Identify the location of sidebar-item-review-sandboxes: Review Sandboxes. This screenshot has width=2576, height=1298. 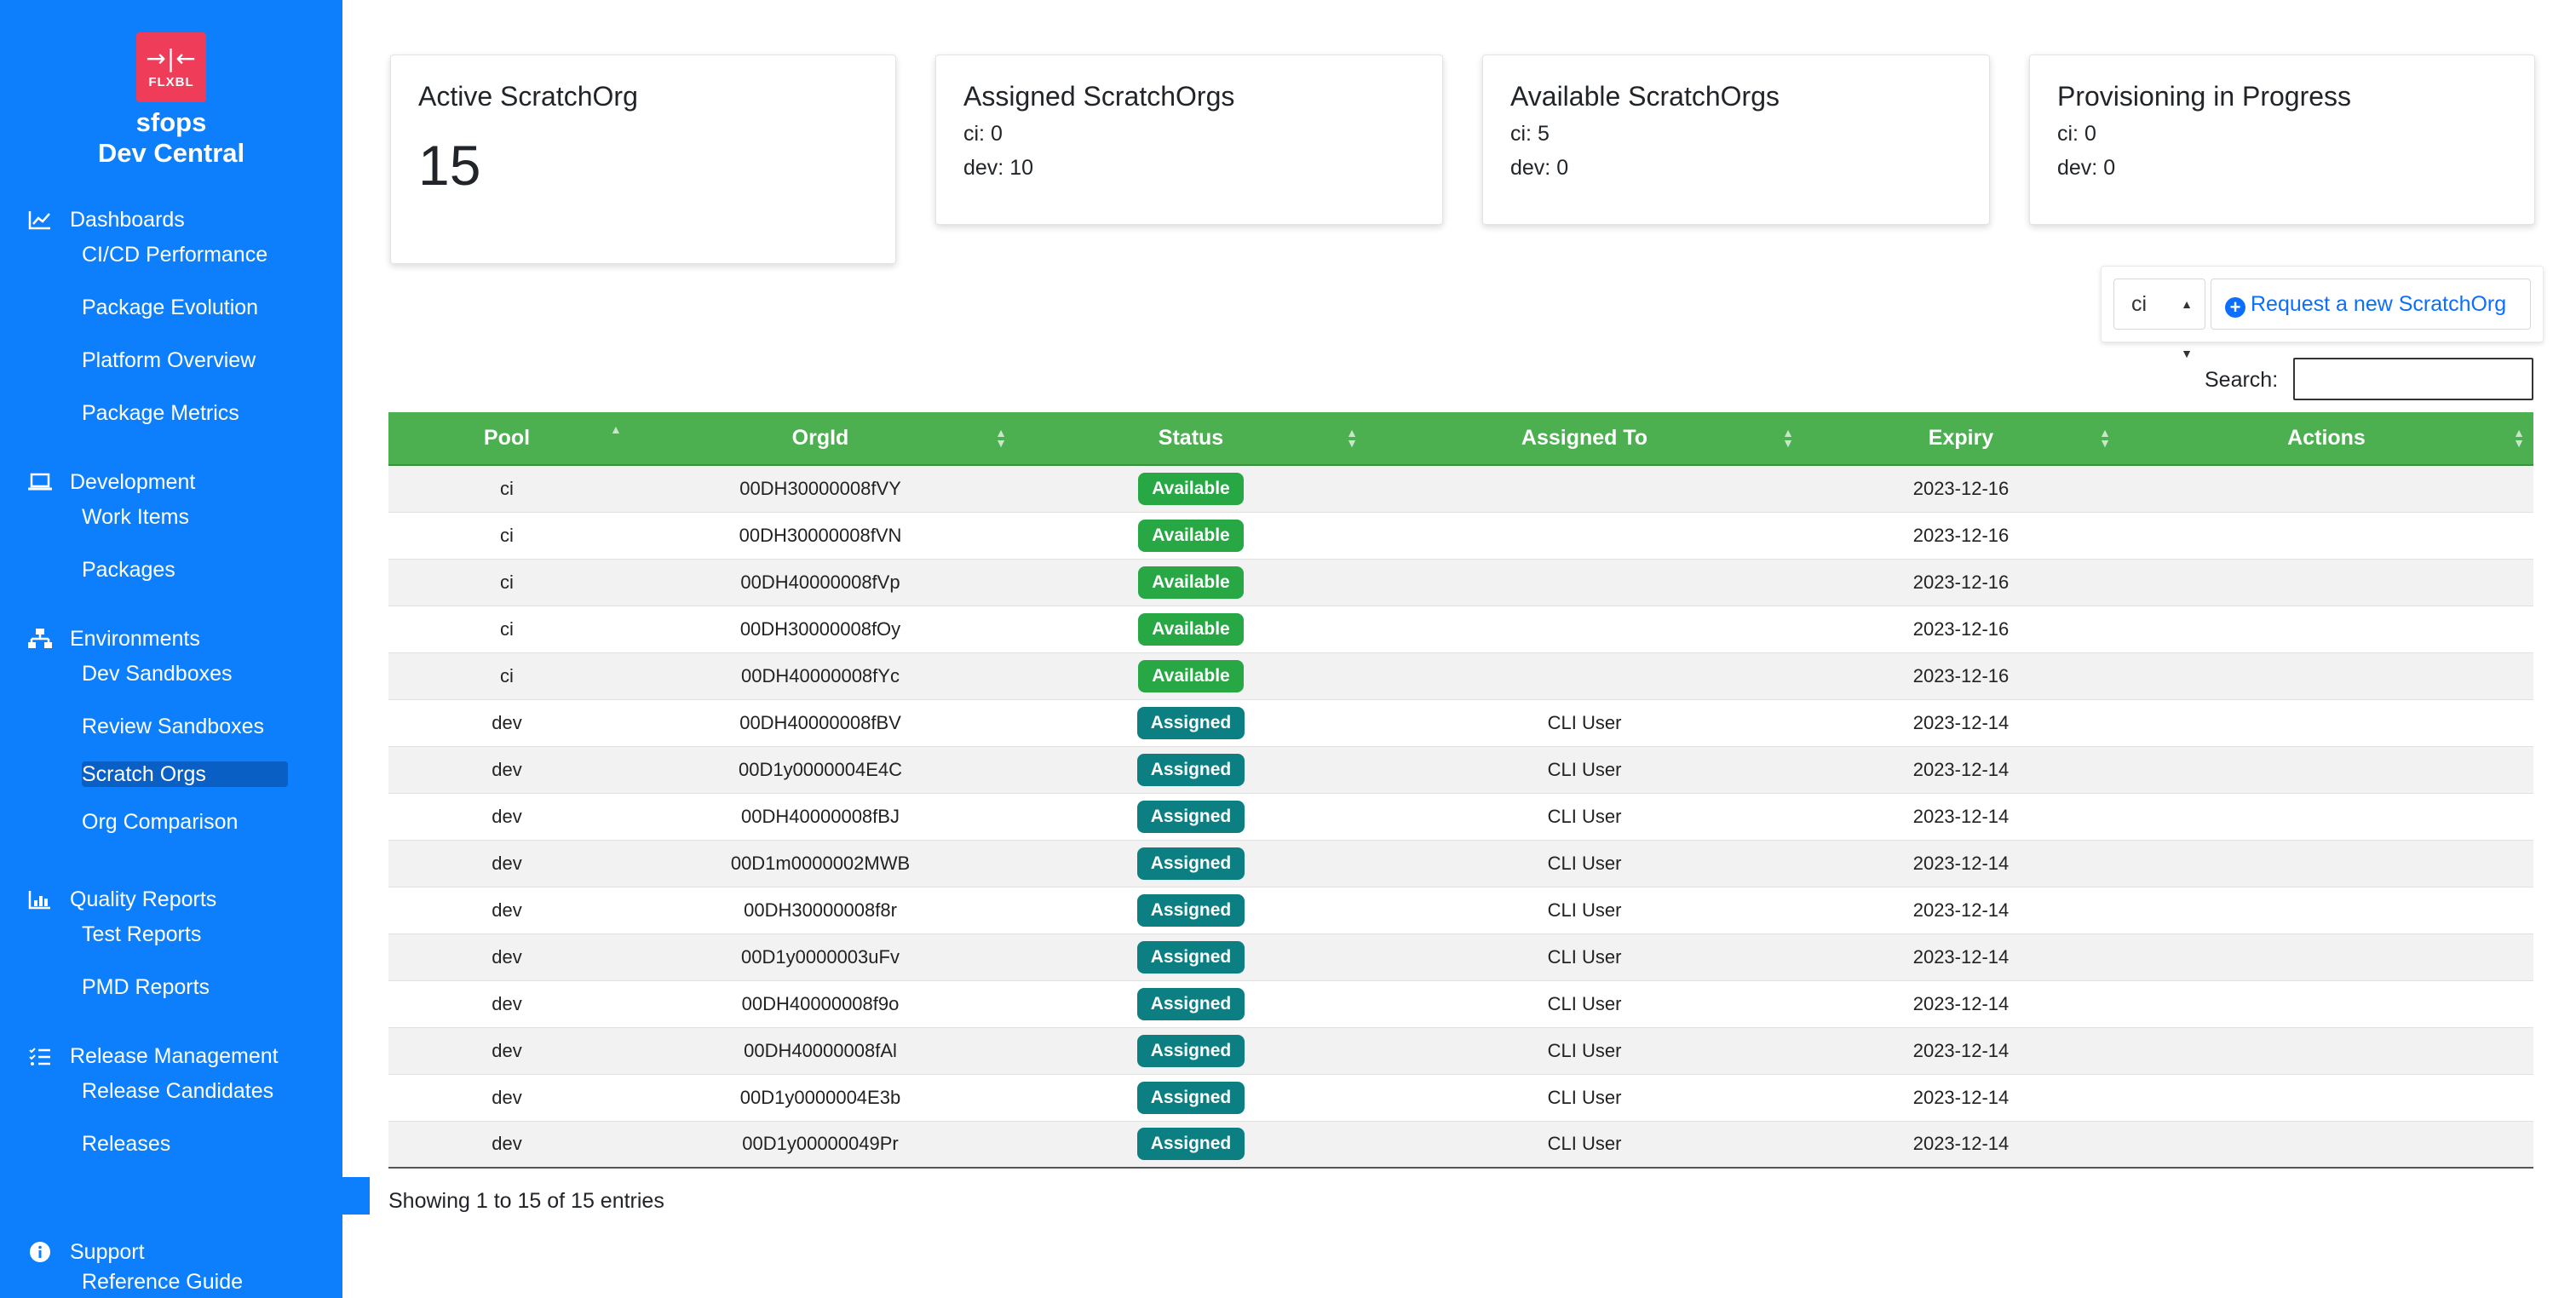
(207, 726).